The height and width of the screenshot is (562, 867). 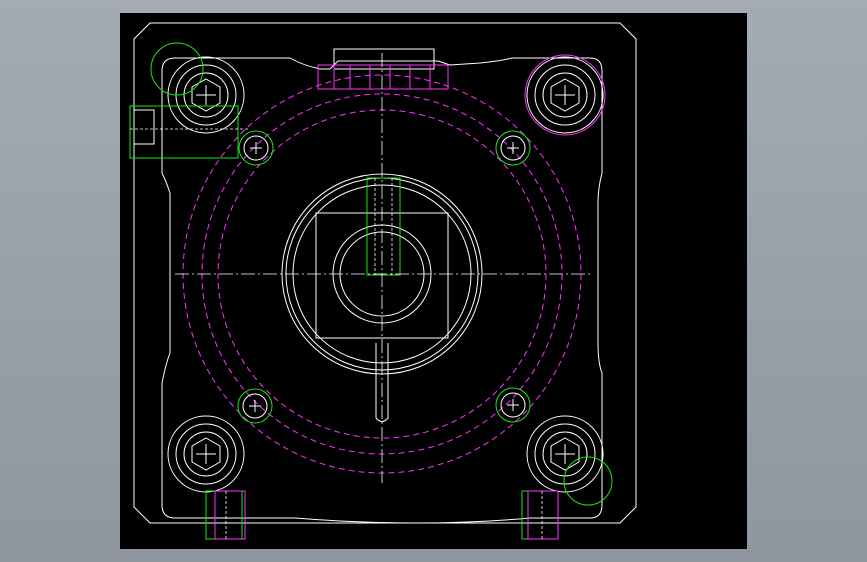 I want to click on pin-hole-bottom-left, so click(x=255, y=406).